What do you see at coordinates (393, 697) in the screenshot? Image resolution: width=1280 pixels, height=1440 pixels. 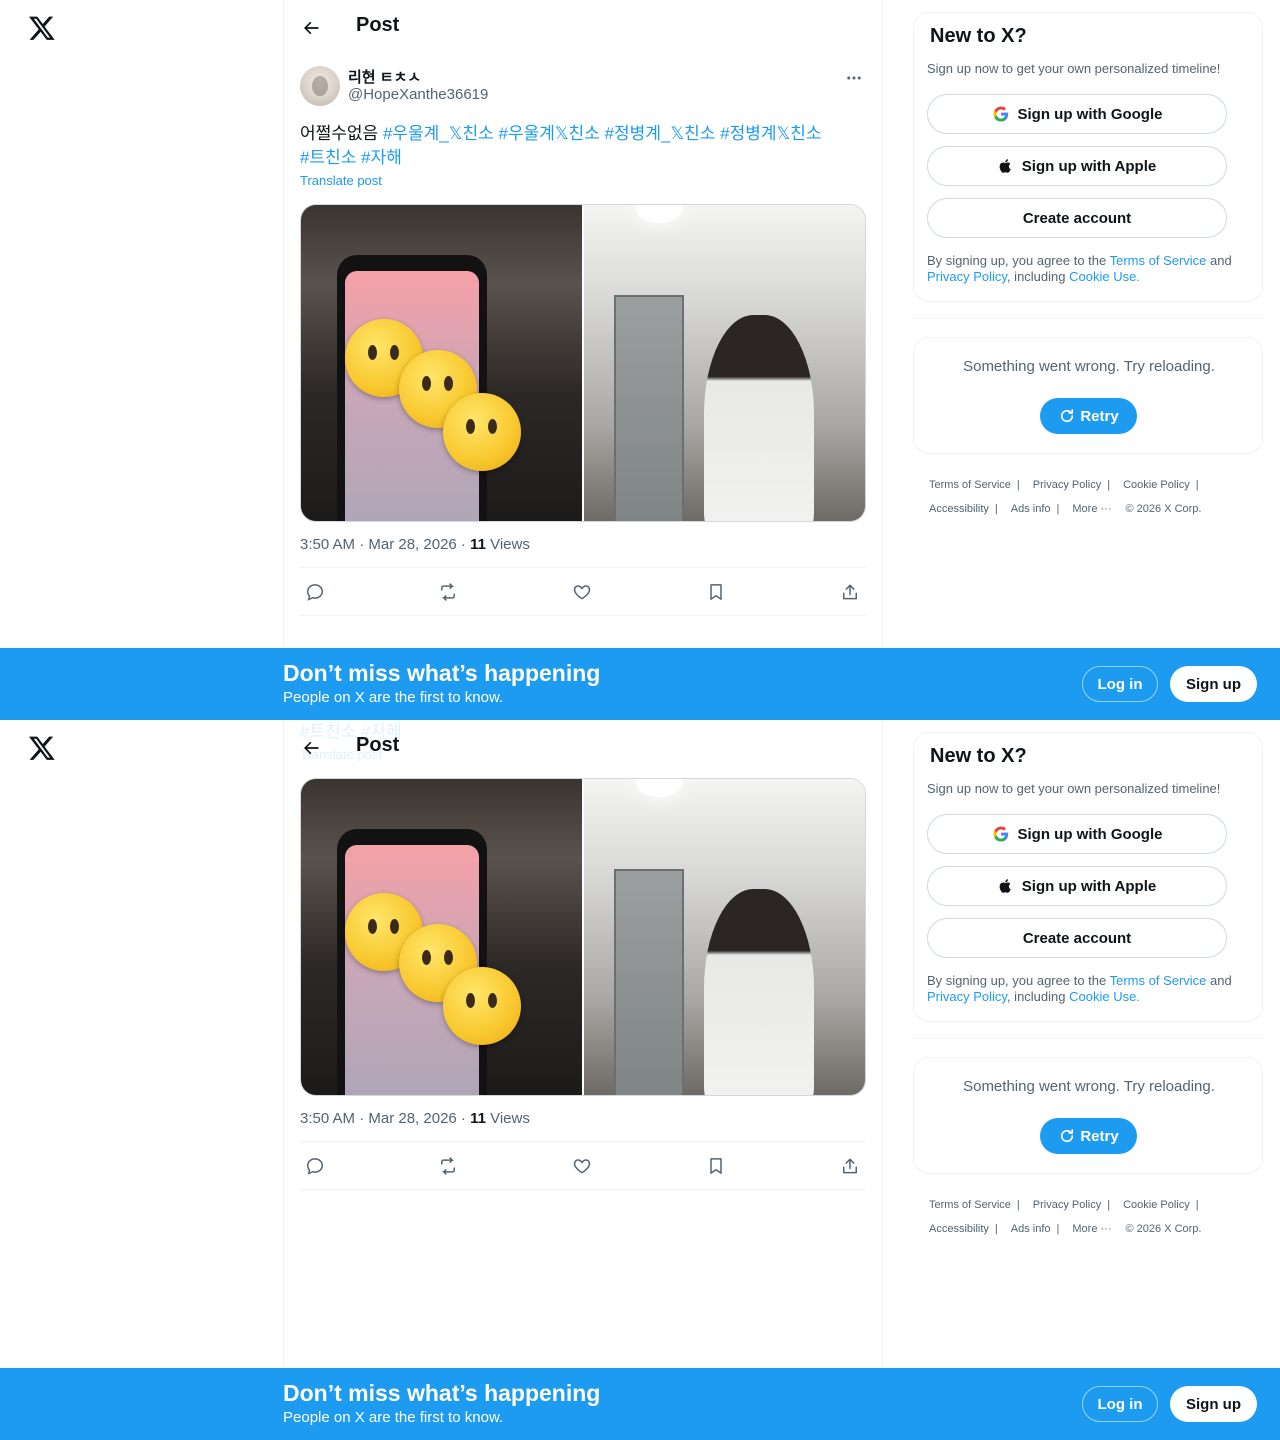 I see `banner-subtitle: People on X are the first to know.` at bounding box center [393, 697].